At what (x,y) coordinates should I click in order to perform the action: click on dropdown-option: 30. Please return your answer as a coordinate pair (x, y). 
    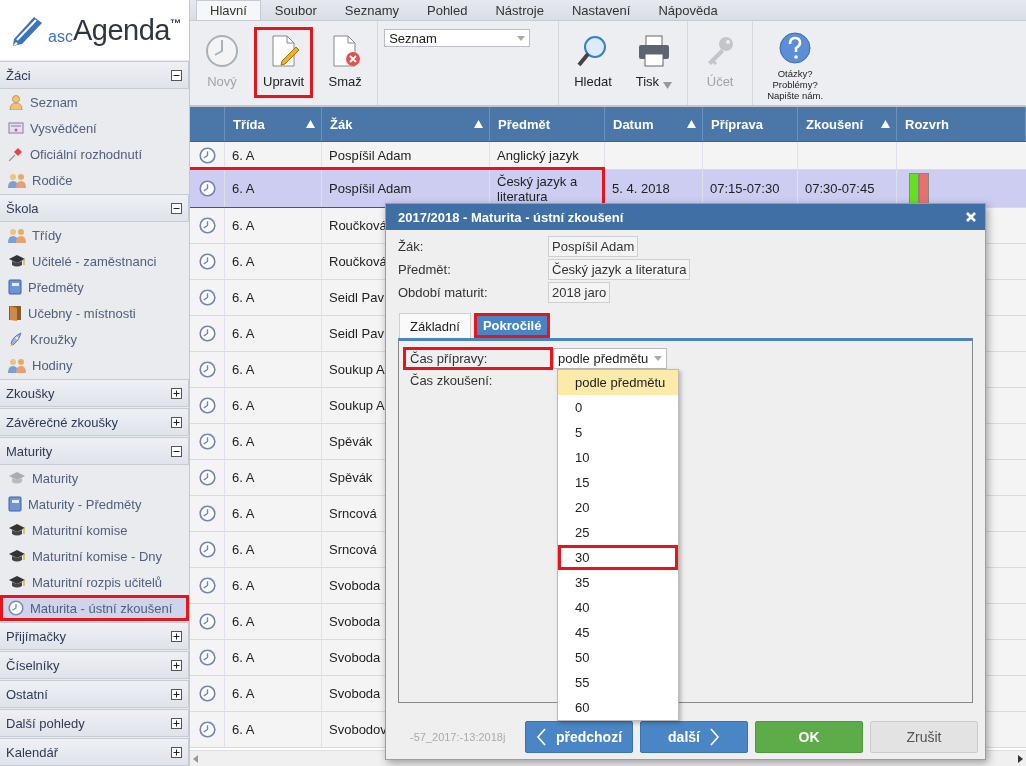
    Looking at the image, I should click on (618, 557).